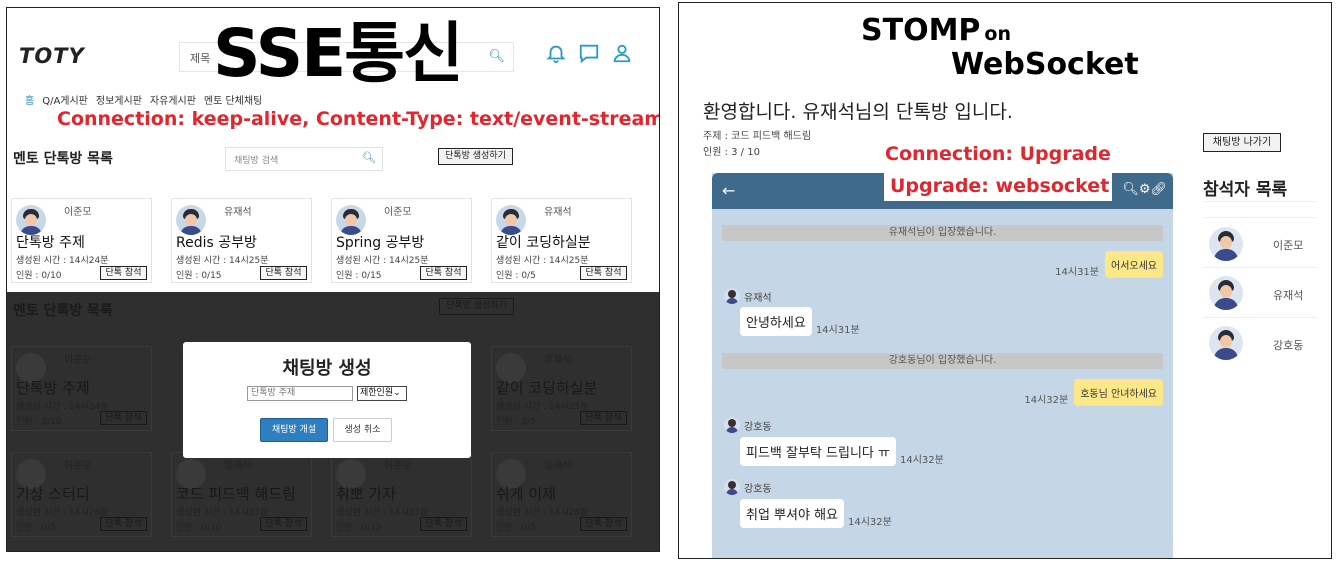 This screenshot has width=1336, height=563. I want to click on websocket-header-box: Upgrade: websocket, so click(998, 187).